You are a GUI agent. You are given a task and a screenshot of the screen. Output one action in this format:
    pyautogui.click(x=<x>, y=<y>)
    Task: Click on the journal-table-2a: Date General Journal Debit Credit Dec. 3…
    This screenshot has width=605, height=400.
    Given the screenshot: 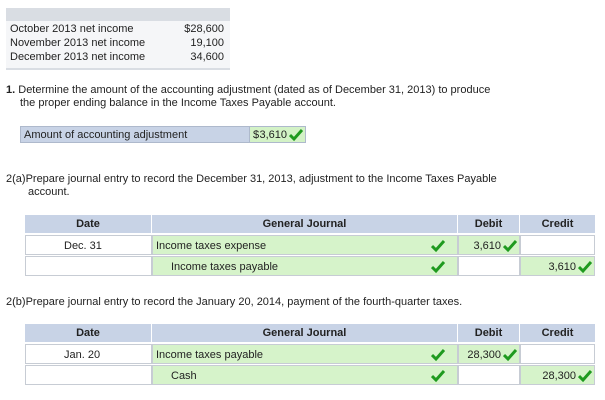 What is the action you would take?
    pyautogui.click(x=310, y=246)
    